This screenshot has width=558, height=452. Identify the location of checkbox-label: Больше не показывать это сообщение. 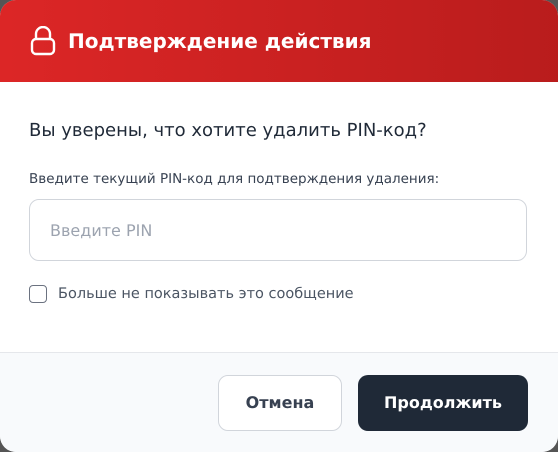
(206, 294).